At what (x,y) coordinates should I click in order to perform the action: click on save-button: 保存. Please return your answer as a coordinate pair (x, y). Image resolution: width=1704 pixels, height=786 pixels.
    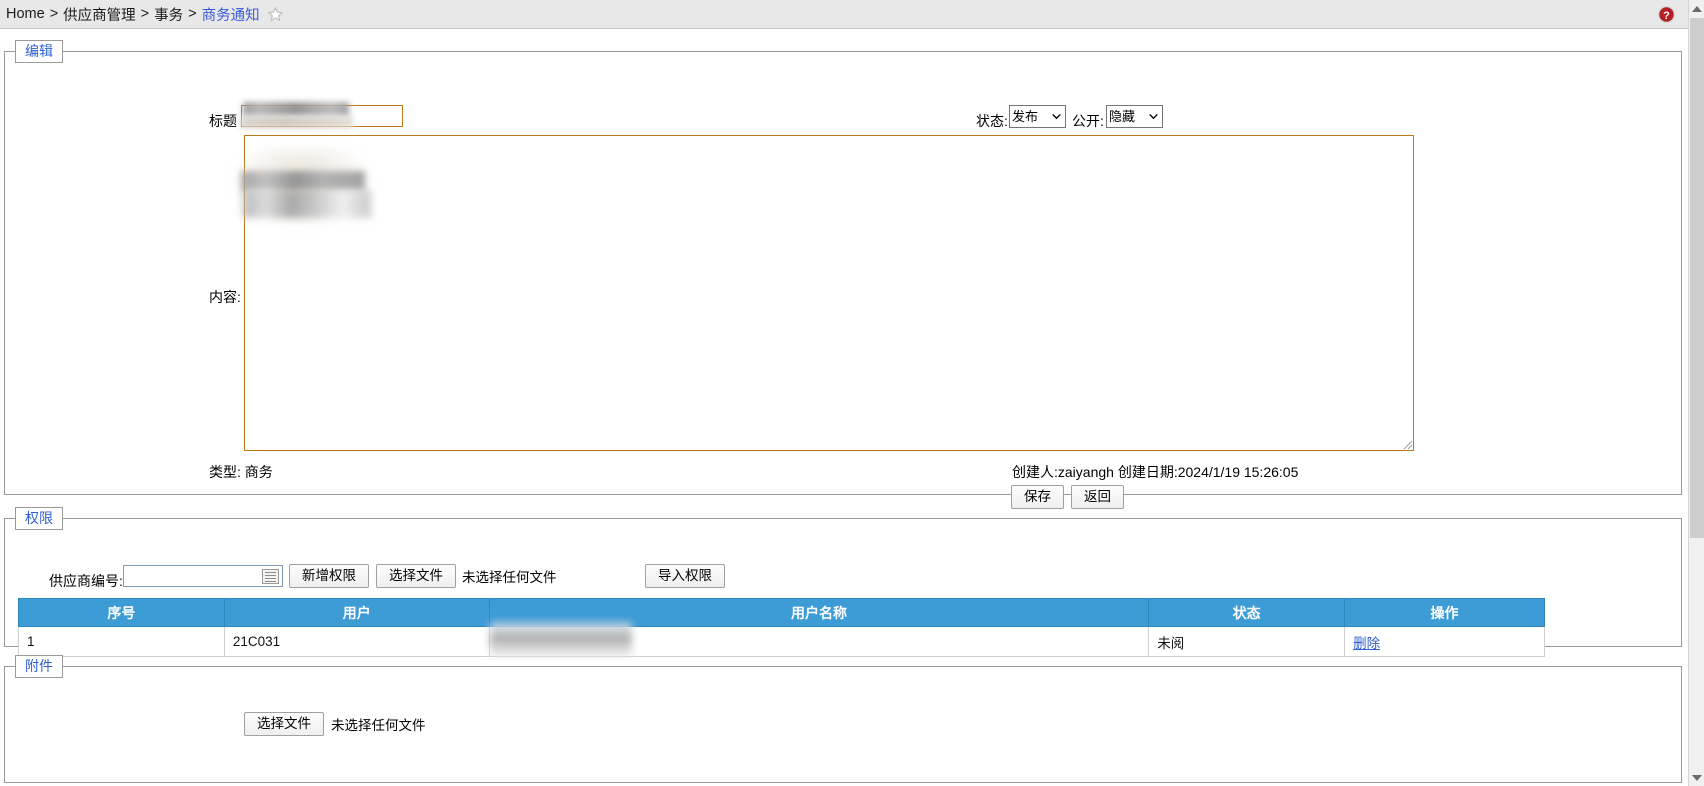
    Looking at the image, I should click on (1037, 497).